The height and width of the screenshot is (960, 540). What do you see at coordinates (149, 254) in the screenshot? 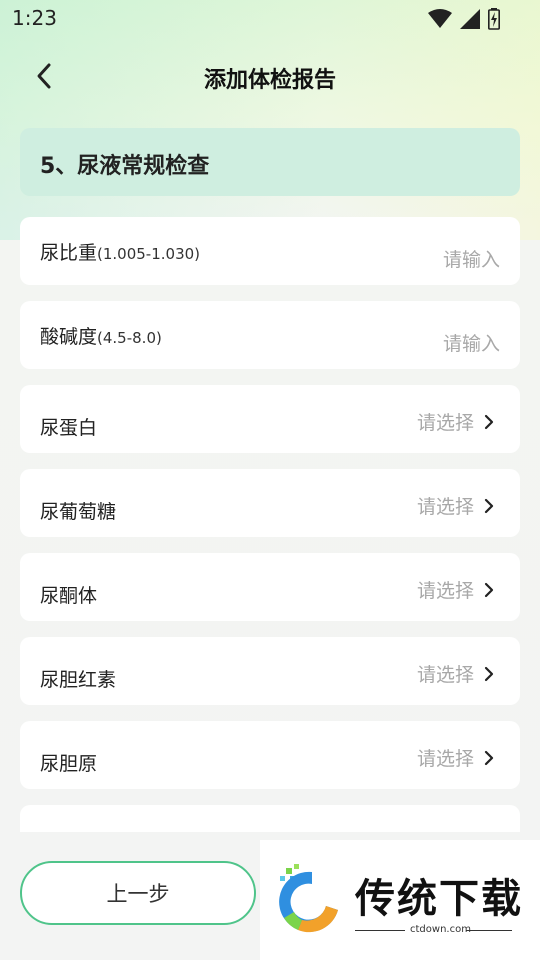
I see `row-range: (1.005-1.030)` at bounding box center [149, 254].